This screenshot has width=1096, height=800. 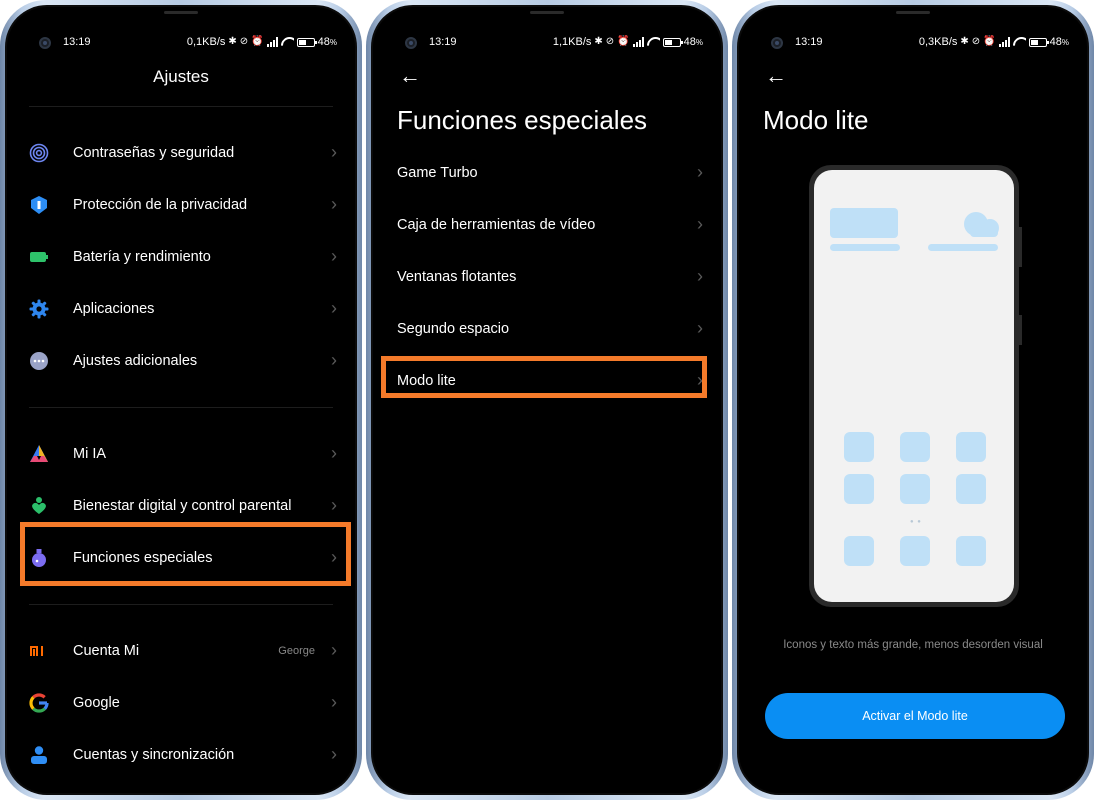 What do you see at coordinates (154, 153) in the screenshot?
I see `settings-item-label: Contraseñas y seguridad` at bounding box center [154, 153].